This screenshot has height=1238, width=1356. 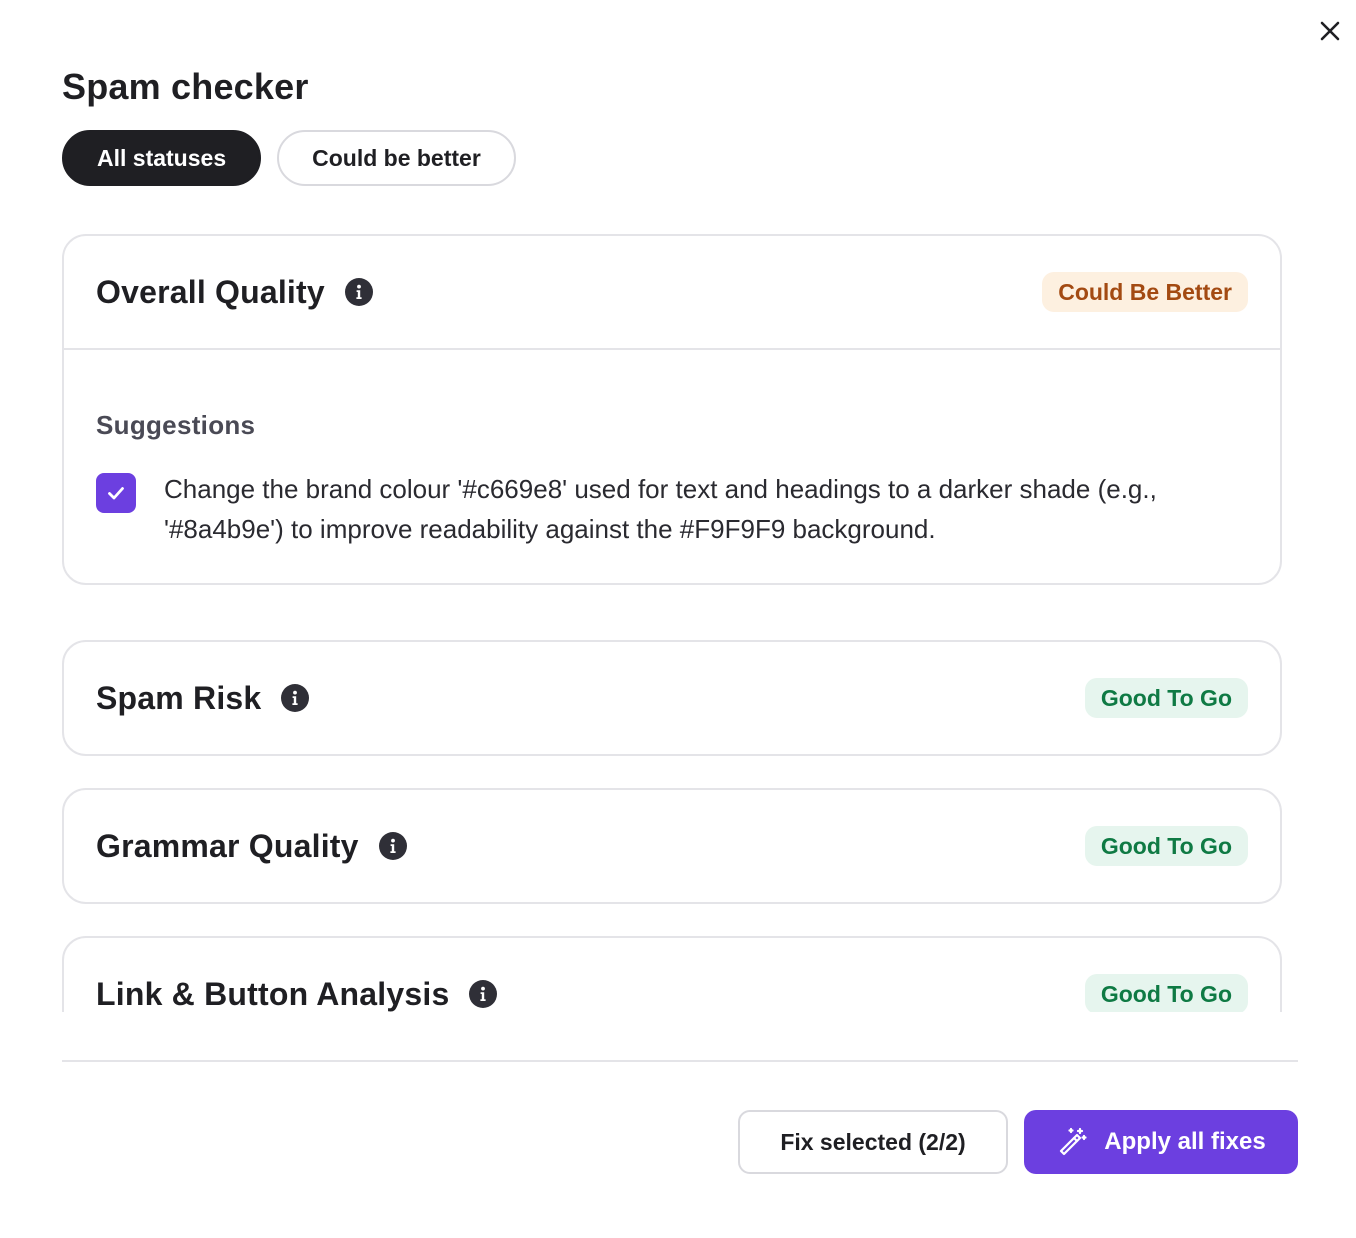 I want to click on card-grammar-quality: Grammar Quality Good To Go, so click(x=672, y=846).